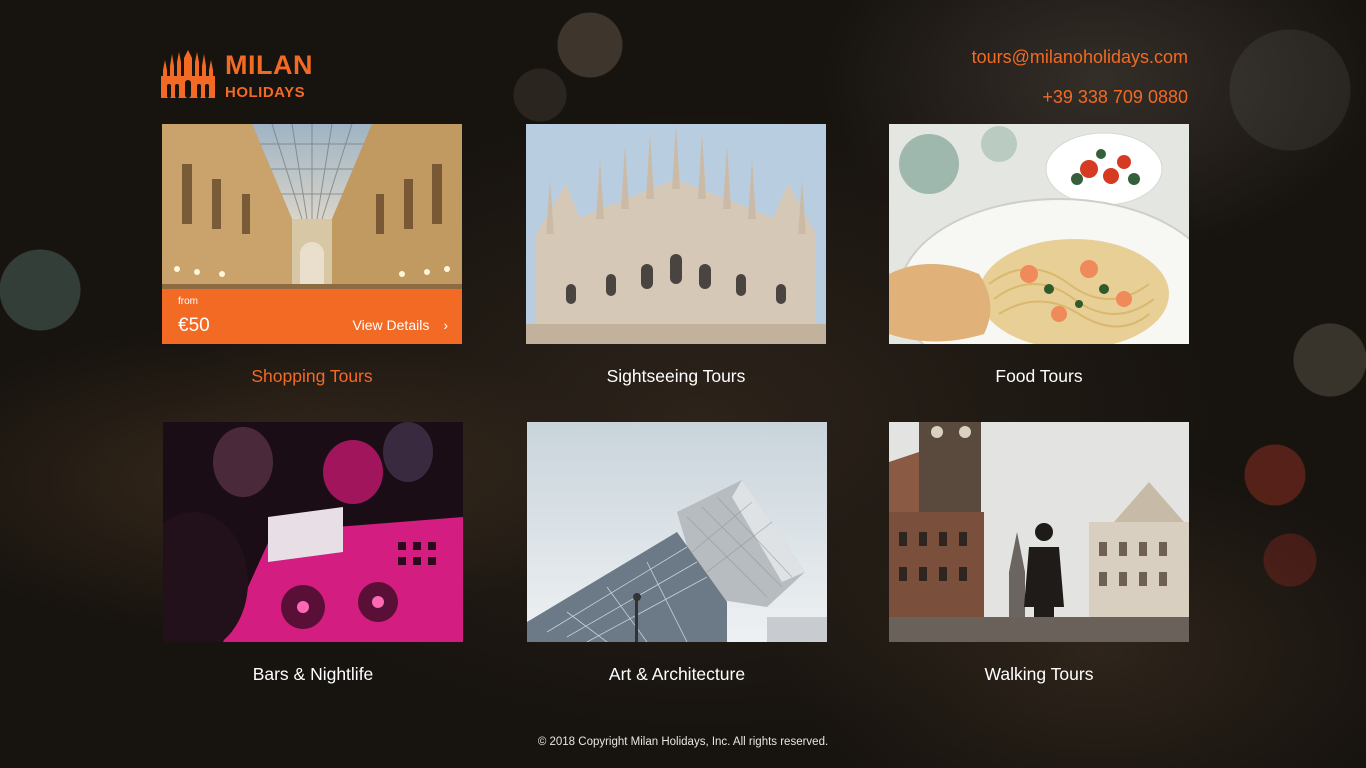 This screenshot has height=768, width=1366. What do you see at coordinates (265, 92) in the screenshot?
I see `brand-tagline: HOLIDAYS` at bounding box center [265, 92].